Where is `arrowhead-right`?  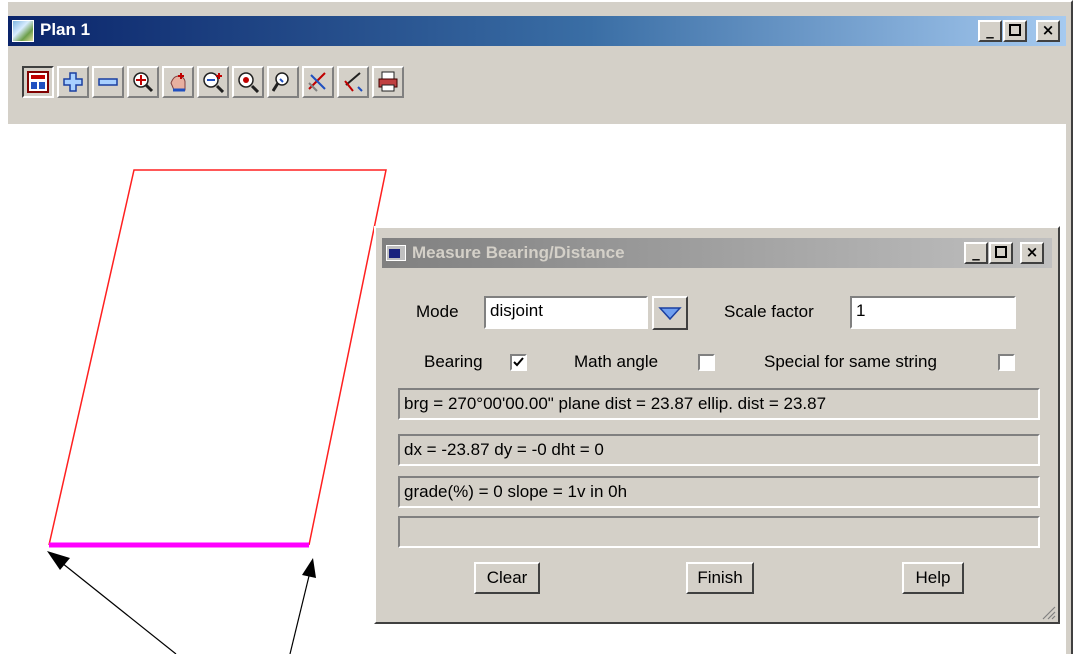
arrowhead-right is located at coordinates (309, 568).